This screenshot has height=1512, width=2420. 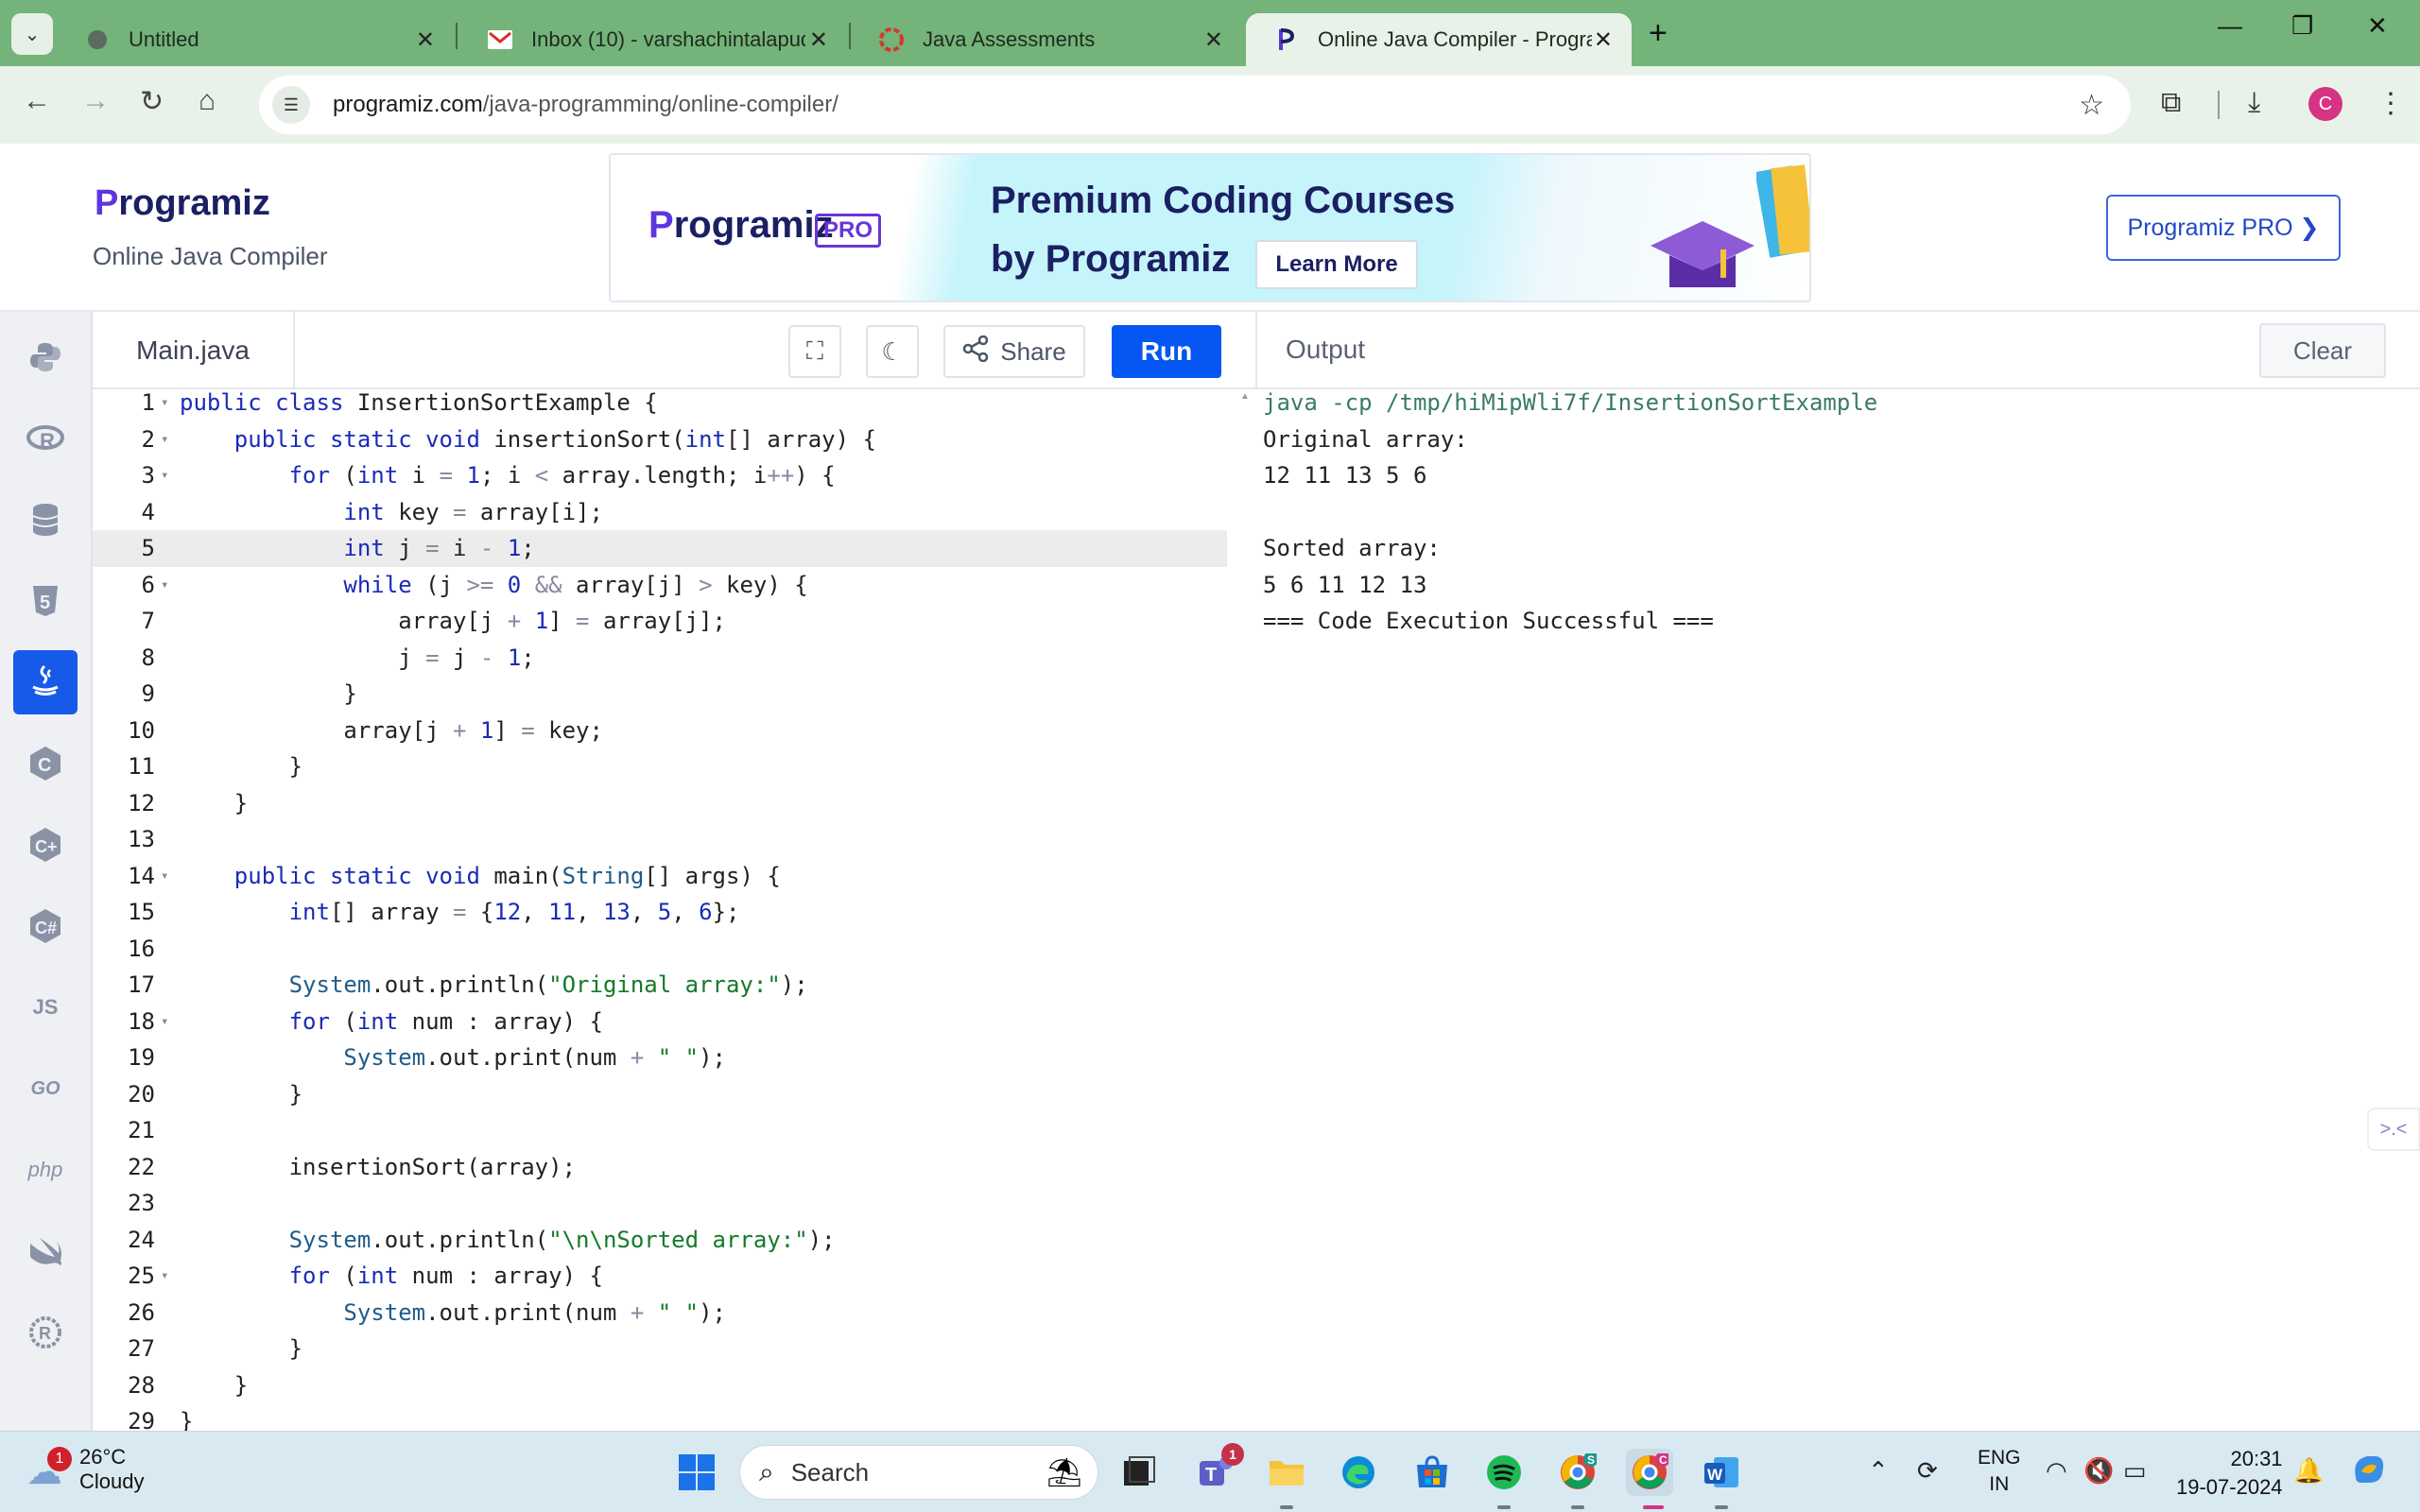 What do you see at coordinates (45, 438) in the screenshot?
I see `r-language-icon: R` at bounding box center [45, 438].